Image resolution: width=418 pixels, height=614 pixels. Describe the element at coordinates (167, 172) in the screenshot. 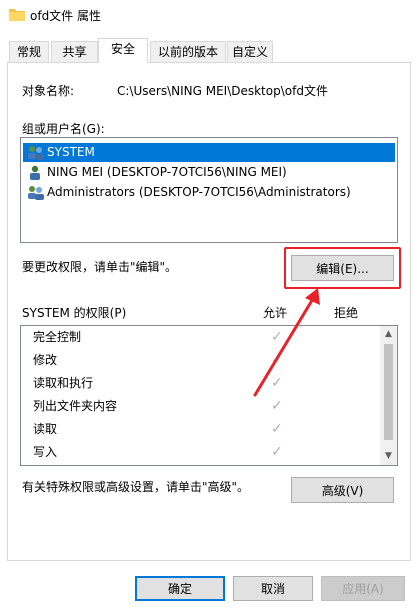

I see `user-name: NING MEI (DESKTOP-7OTCI56\NING MEI)` at that location.